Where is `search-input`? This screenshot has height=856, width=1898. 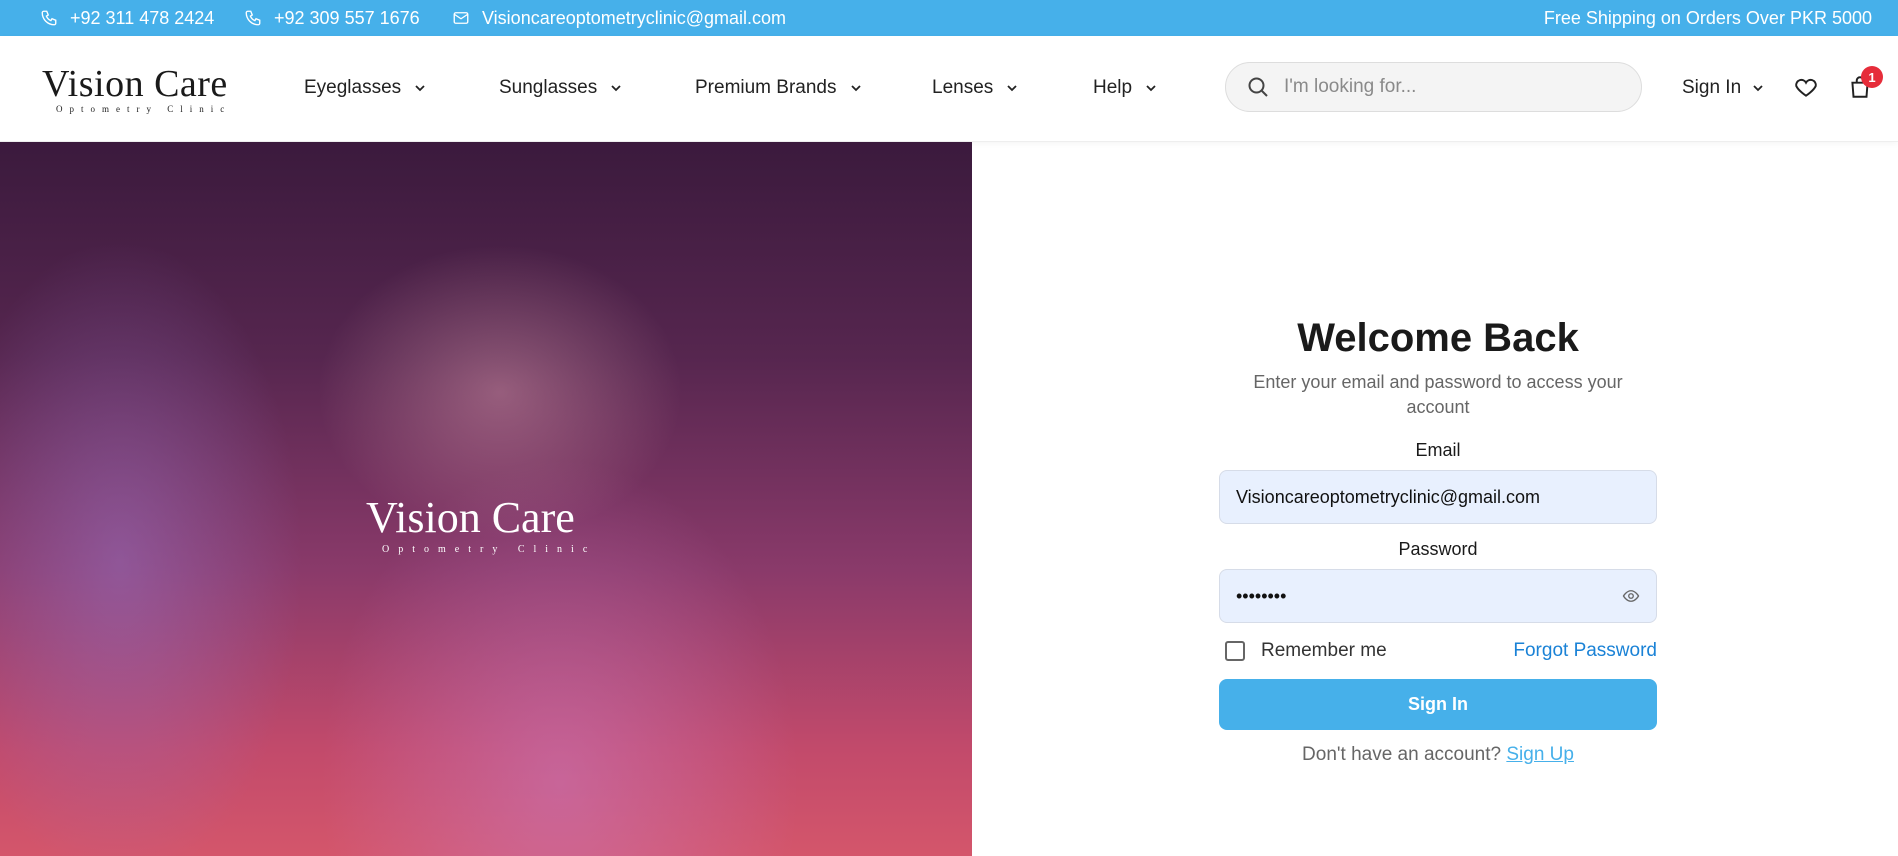
search-input is located at coordinates (1444, 87).